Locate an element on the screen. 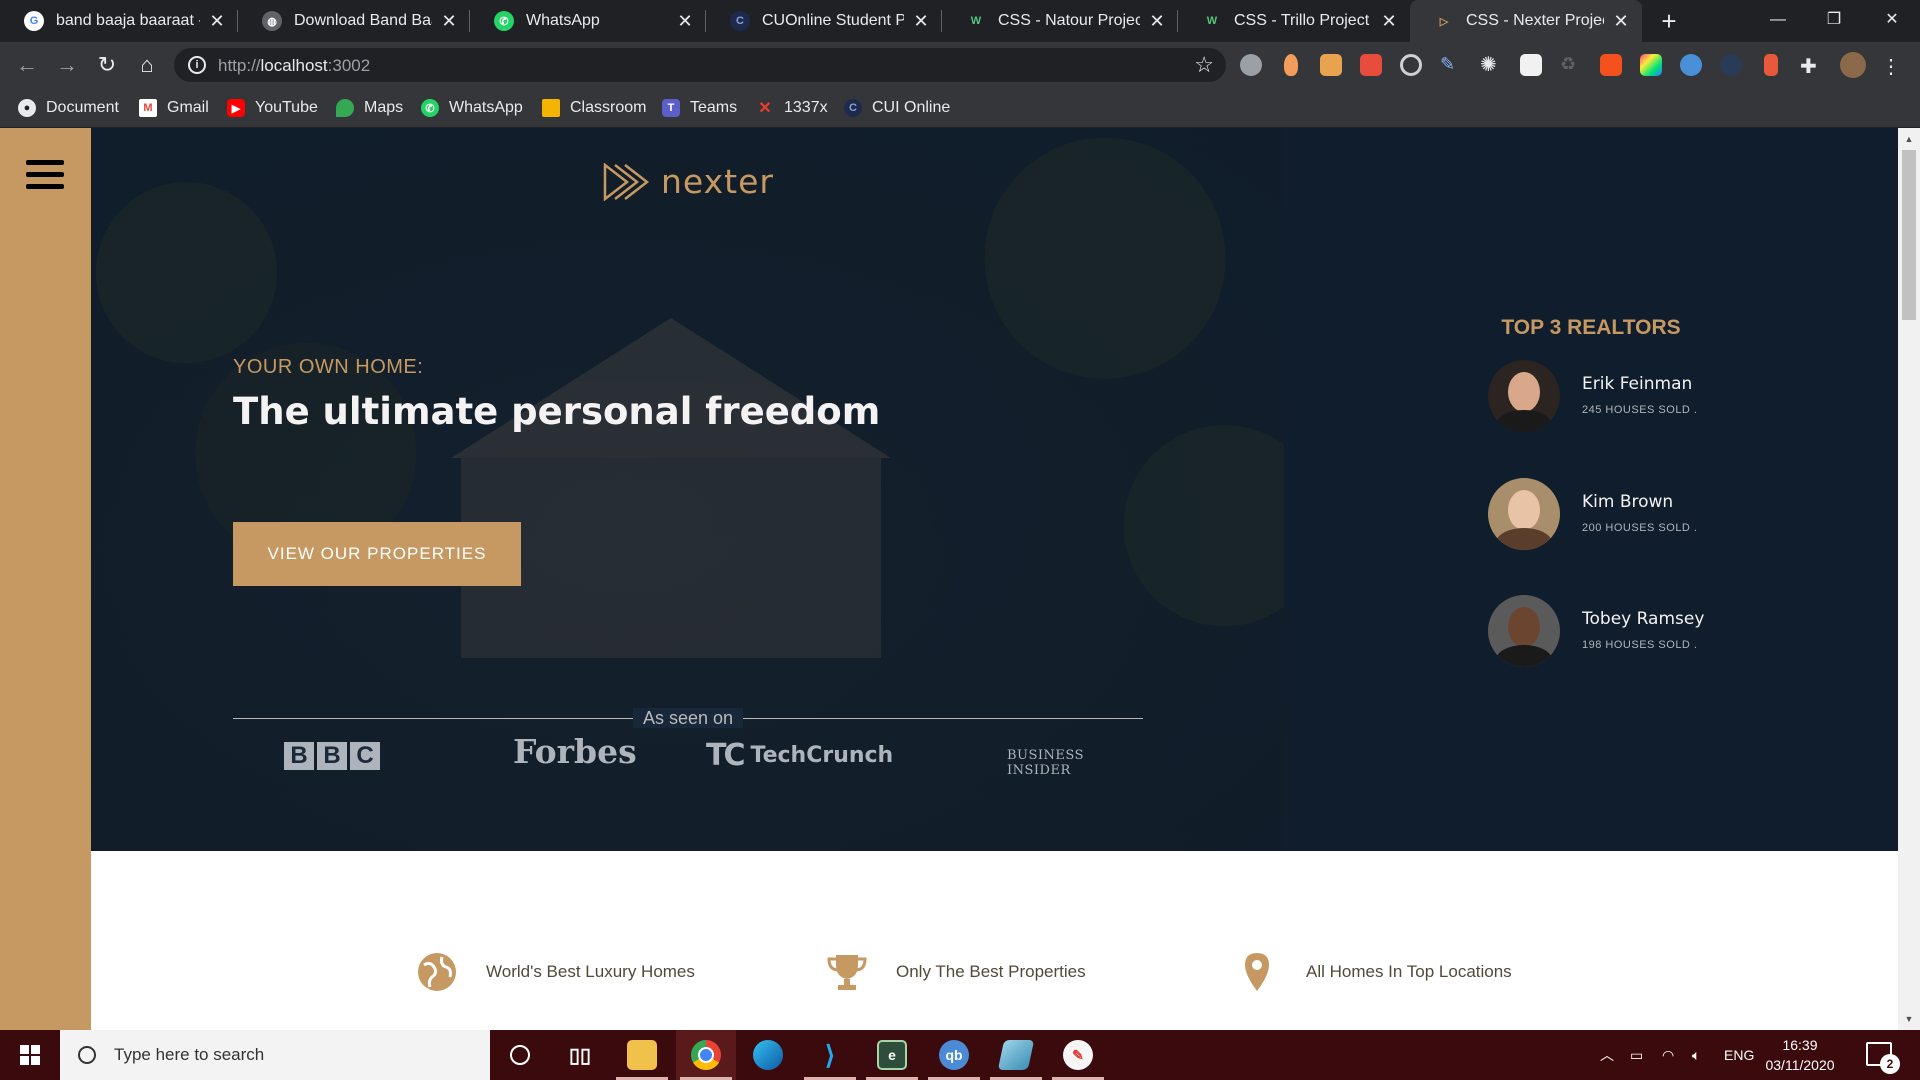  extension-tracker-icon is located at coordinates (1331, 65).